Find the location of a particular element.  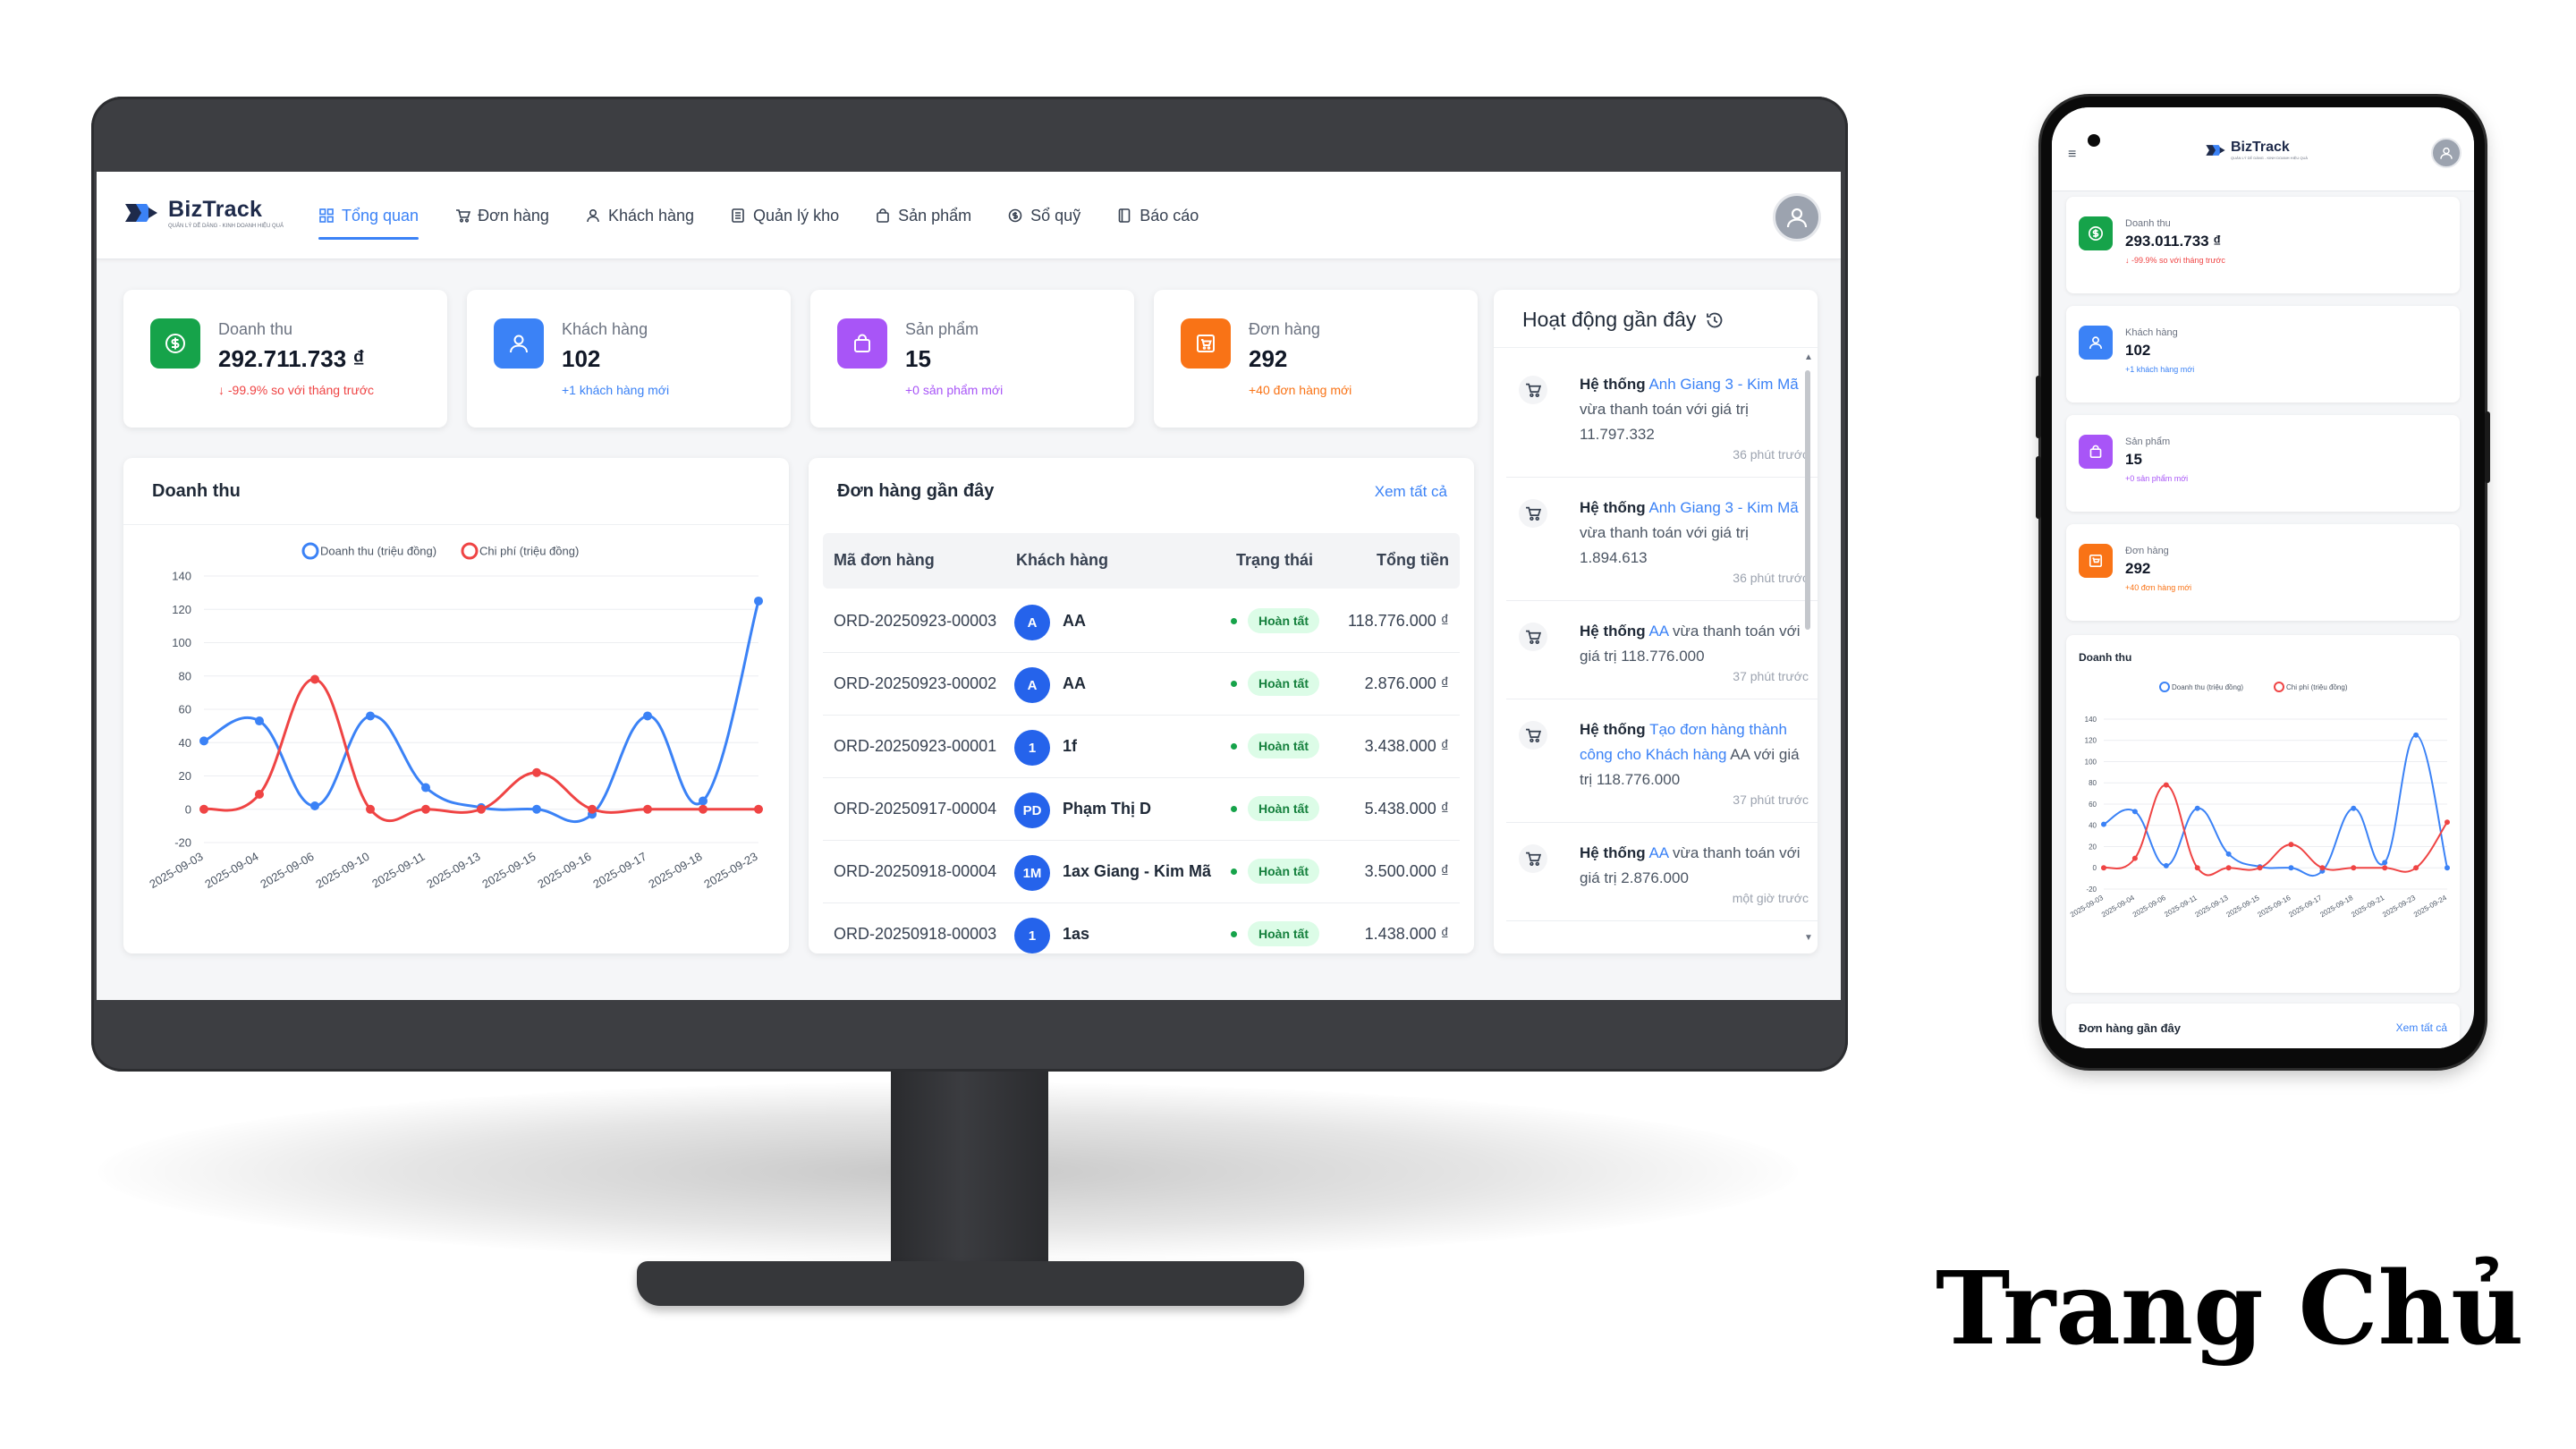

history-icon is located at coordinates (1714, 320).